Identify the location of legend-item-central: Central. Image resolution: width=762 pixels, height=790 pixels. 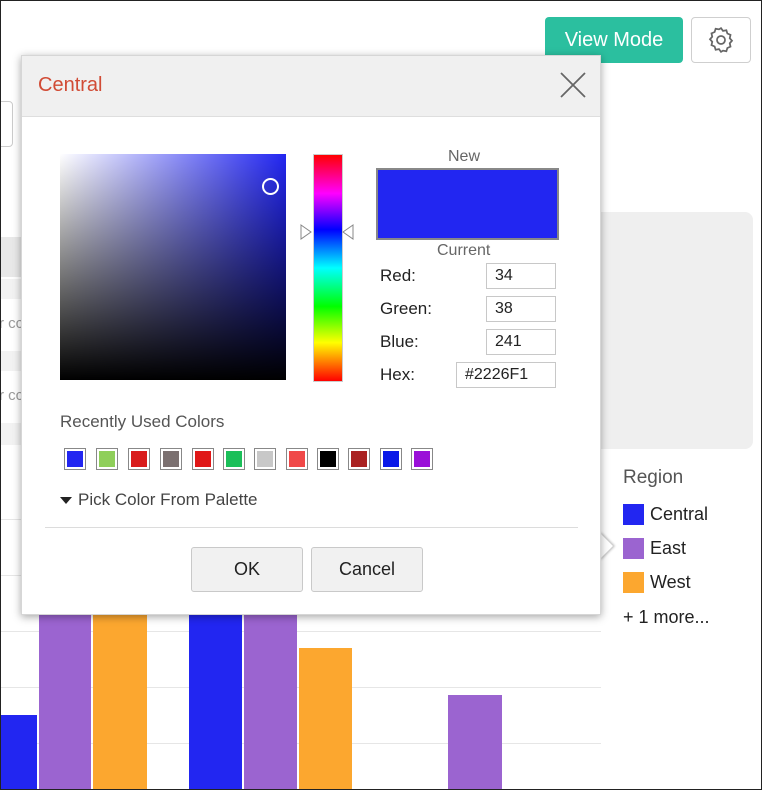
(665, 514).